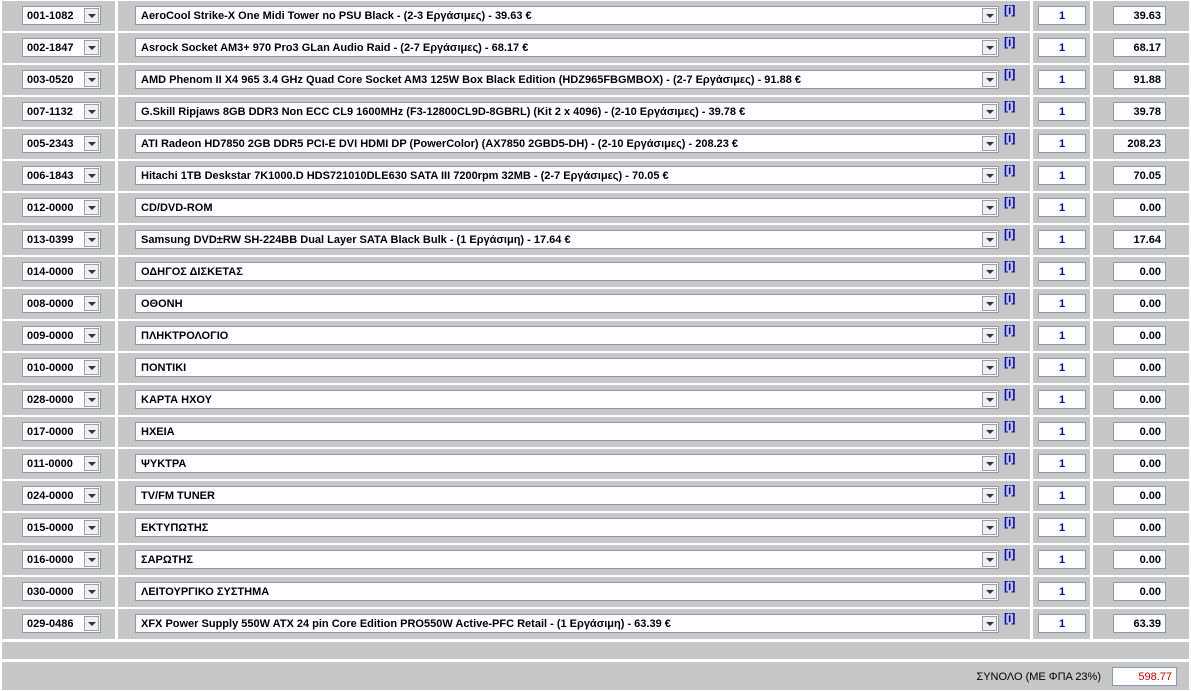 The height and width of the screenshot is (691, 1191). What do you see at coordinates (61, 143) in the screenshot?
I see `code-select: 005-2343` at bounding box center [61, 143].